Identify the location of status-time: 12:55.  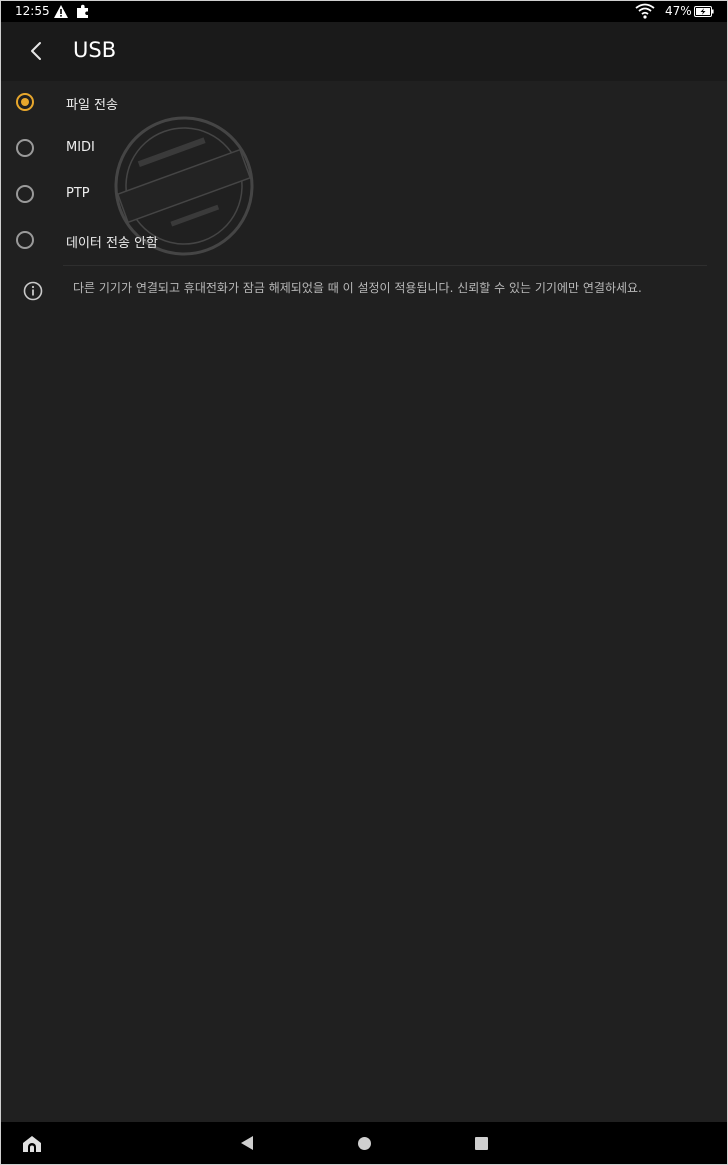
(32, 11).